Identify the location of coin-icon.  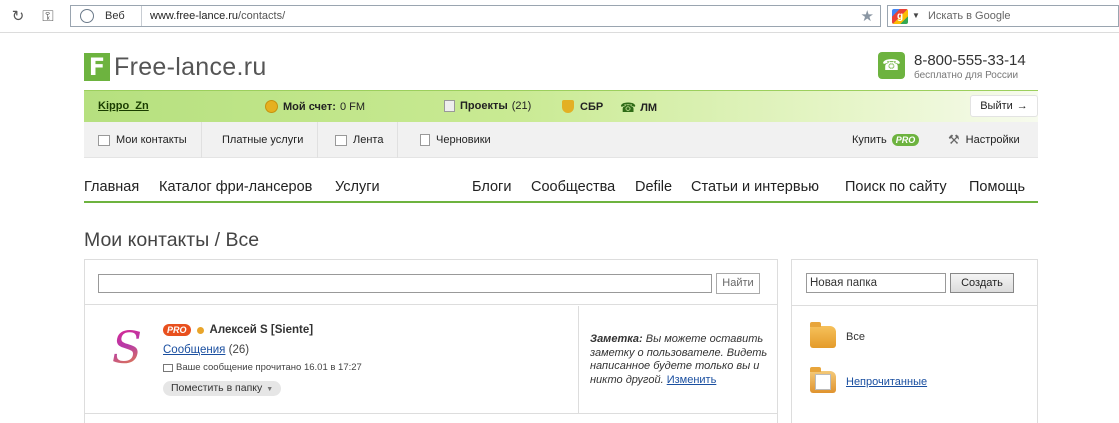
(271, 106).